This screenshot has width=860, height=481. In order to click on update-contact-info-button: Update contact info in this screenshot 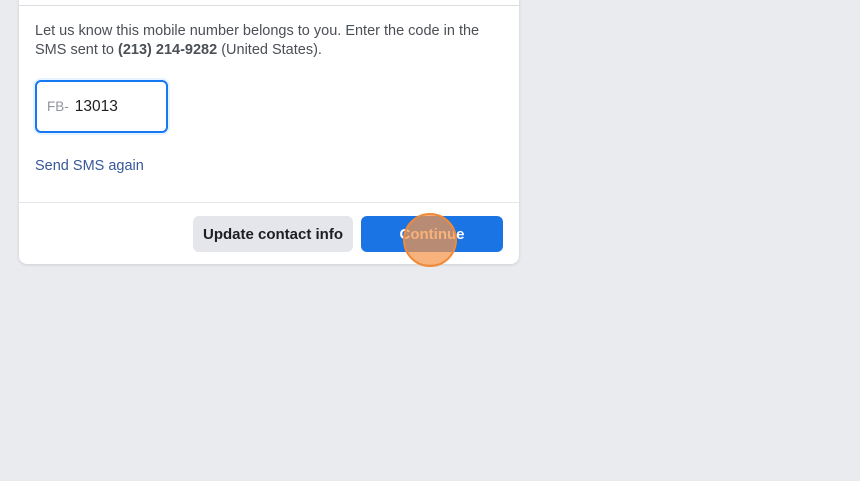, I will do `click(273, 234)`.